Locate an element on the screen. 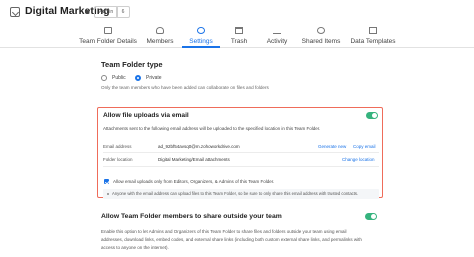 Image resolution: width=474 pixels, height=257 pixels. folder-location-value: Digital Marketing/Email attachments is located at coordinates (194, 159).